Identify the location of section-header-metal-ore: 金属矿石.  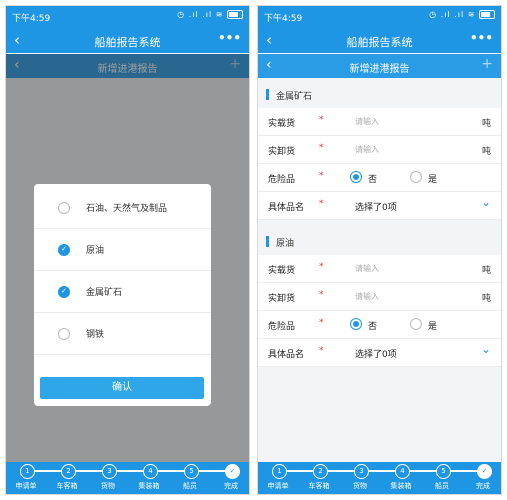
(379, 94).